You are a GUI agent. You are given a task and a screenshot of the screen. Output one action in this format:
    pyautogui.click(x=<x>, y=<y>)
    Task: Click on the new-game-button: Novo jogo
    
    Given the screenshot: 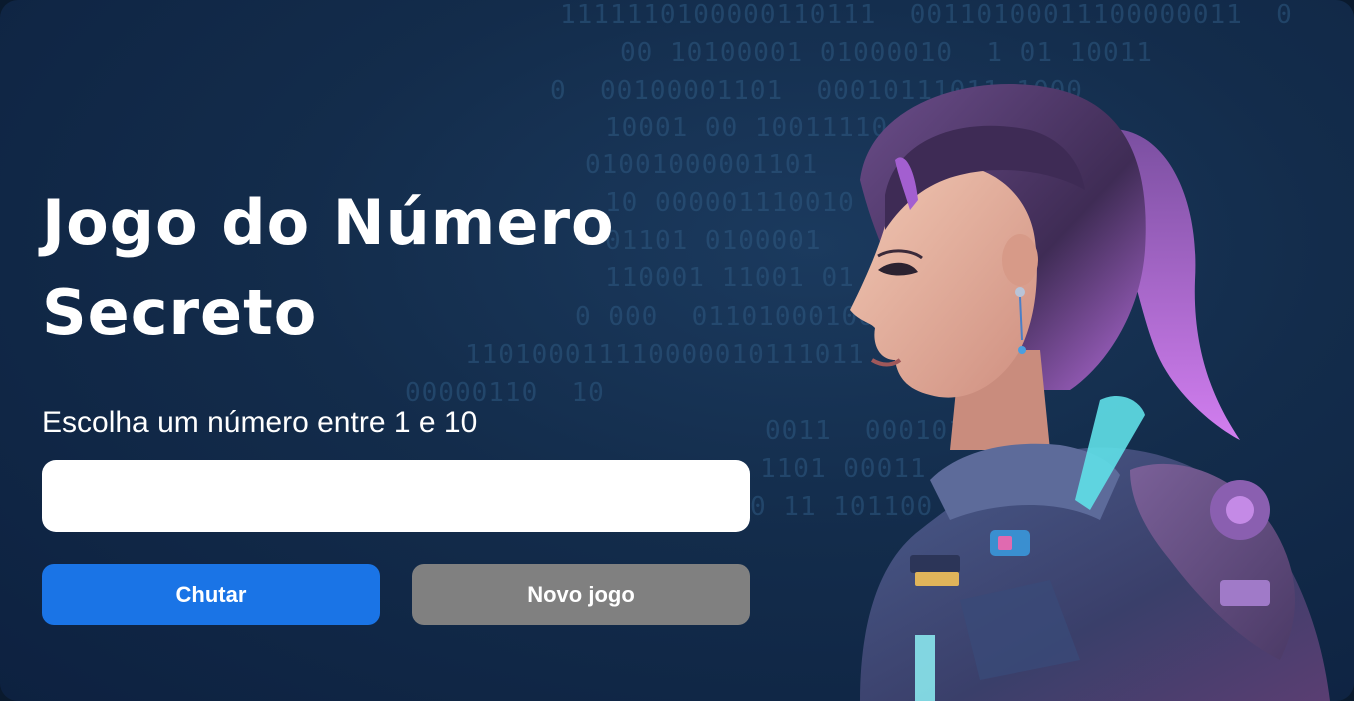 What is the action you would take?
    pyautogui.click(x=581, y=594)
    